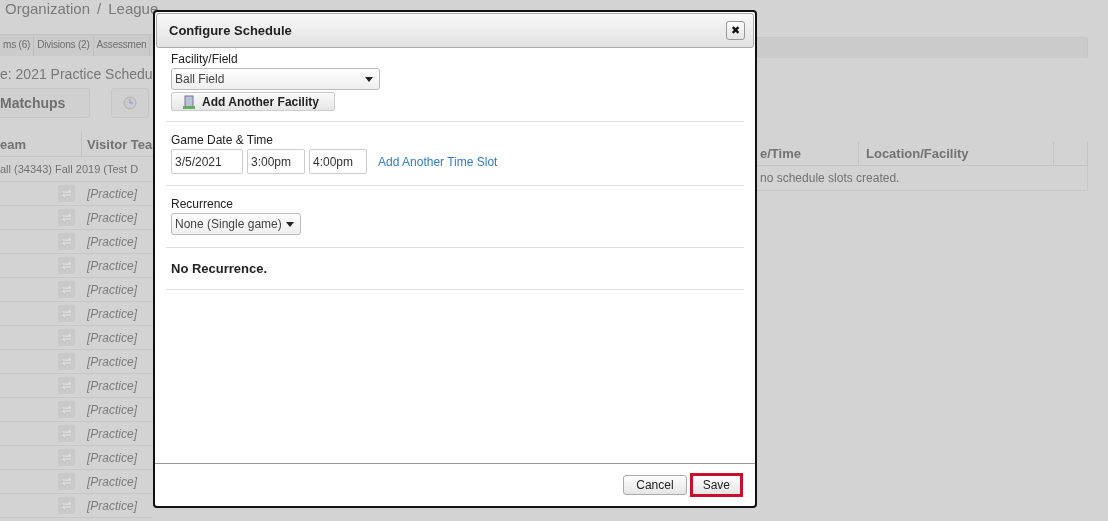  What do you see at coordinates (204, 59) in the screenshot?
I see `field-label: Facility/Field` at bounding box center [204, 59].